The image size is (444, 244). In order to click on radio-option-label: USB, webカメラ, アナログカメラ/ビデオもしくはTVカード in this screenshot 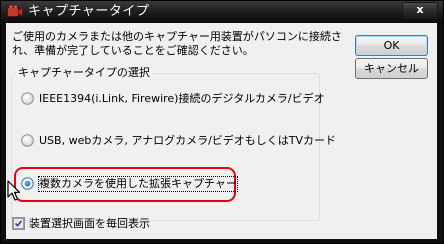, I will do `click(188, 140)`.